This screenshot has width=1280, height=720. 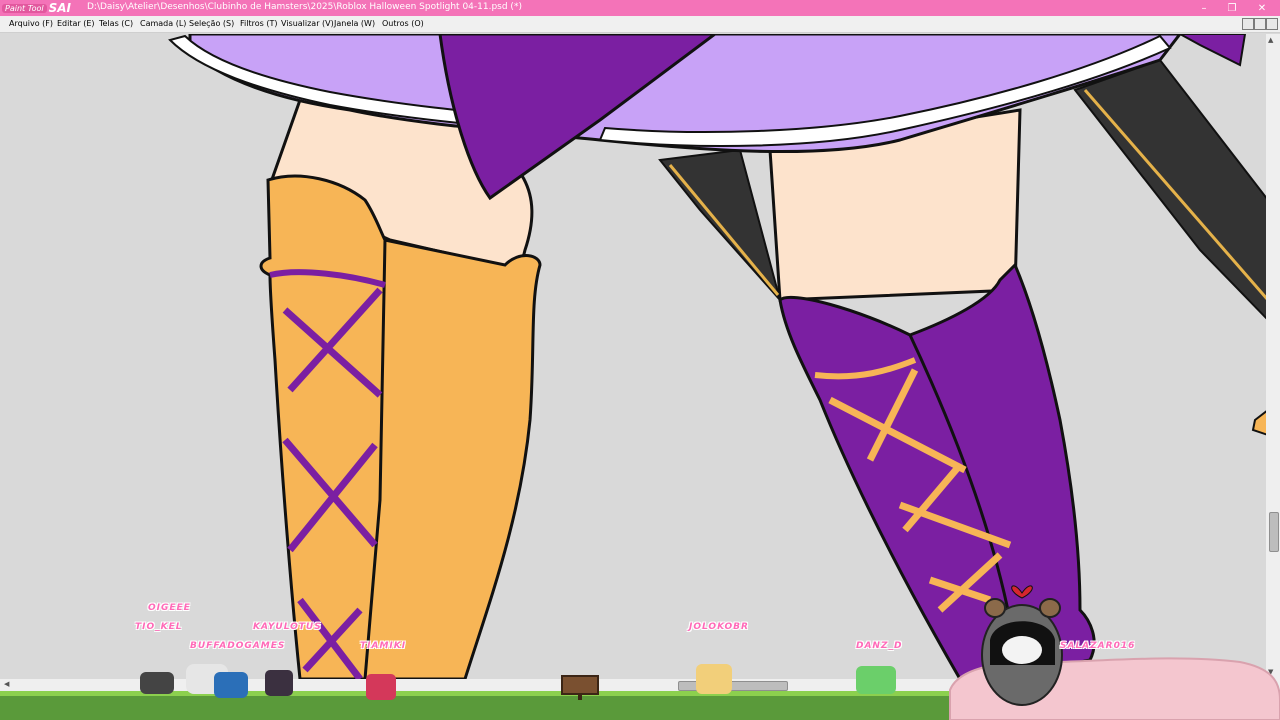 I want to click on document-restore-icon, so click(x=1260, y=24).